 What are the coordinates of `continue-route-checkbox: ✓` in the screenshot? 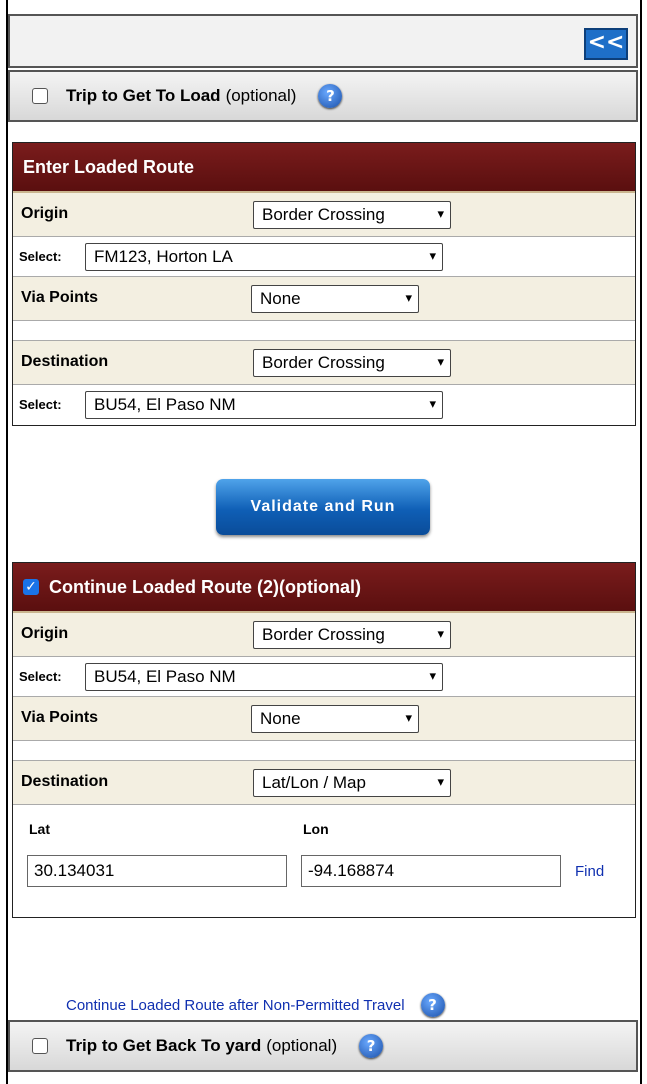 It's located at (31, 587).